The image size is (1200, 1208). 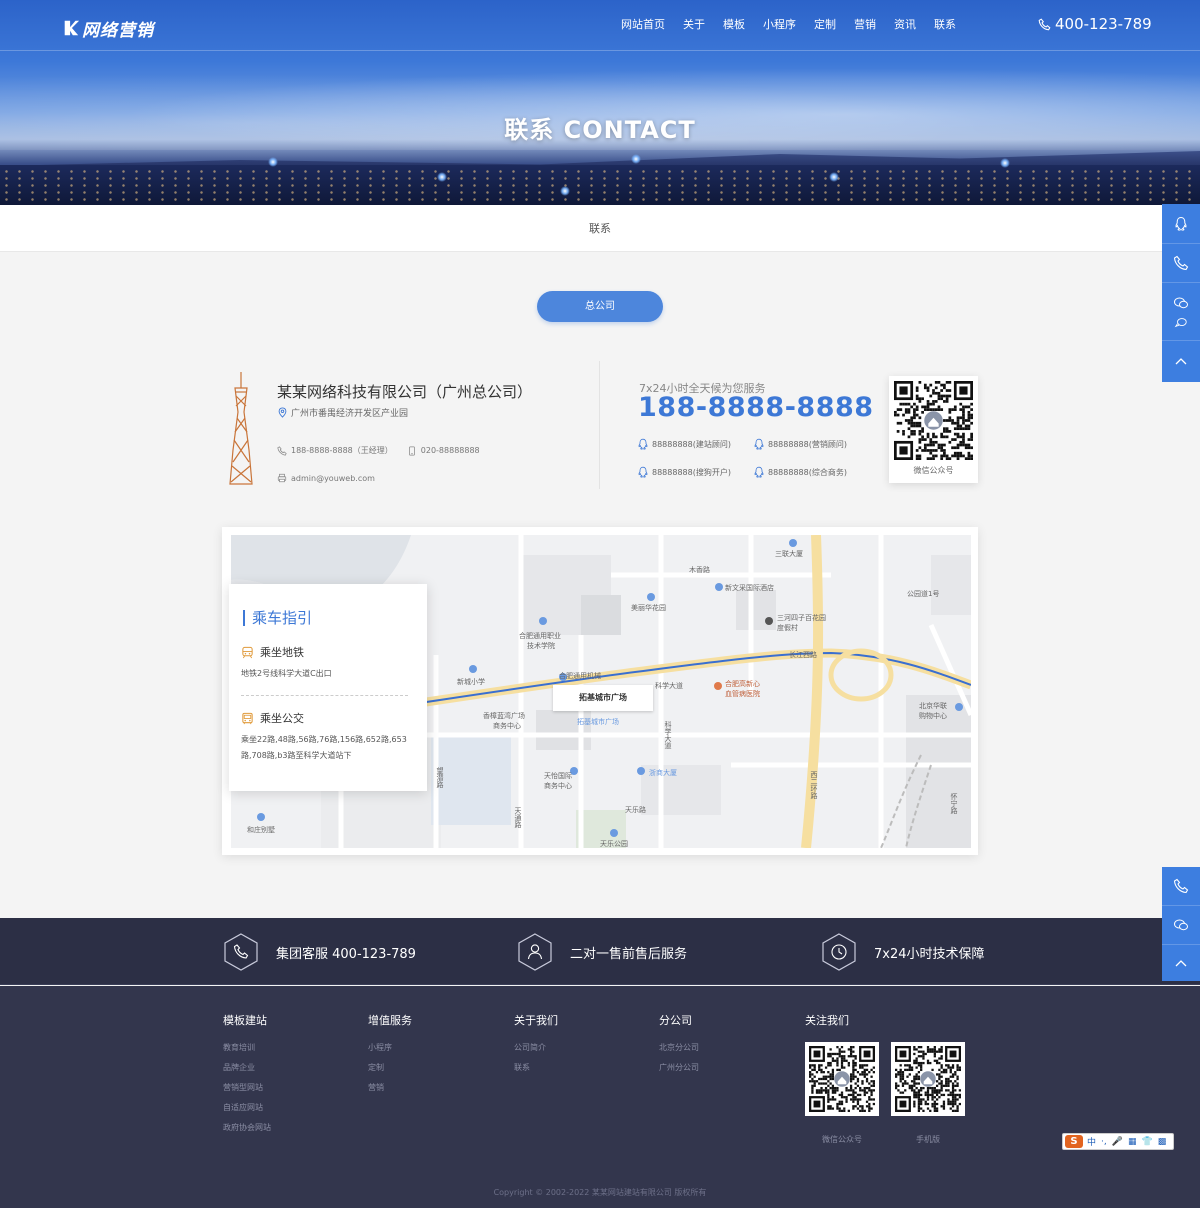 What do you see at coordinates (865, 25) in the screenshot?
I see `nav-marketing: 营销` at bounding box center [865, 25].